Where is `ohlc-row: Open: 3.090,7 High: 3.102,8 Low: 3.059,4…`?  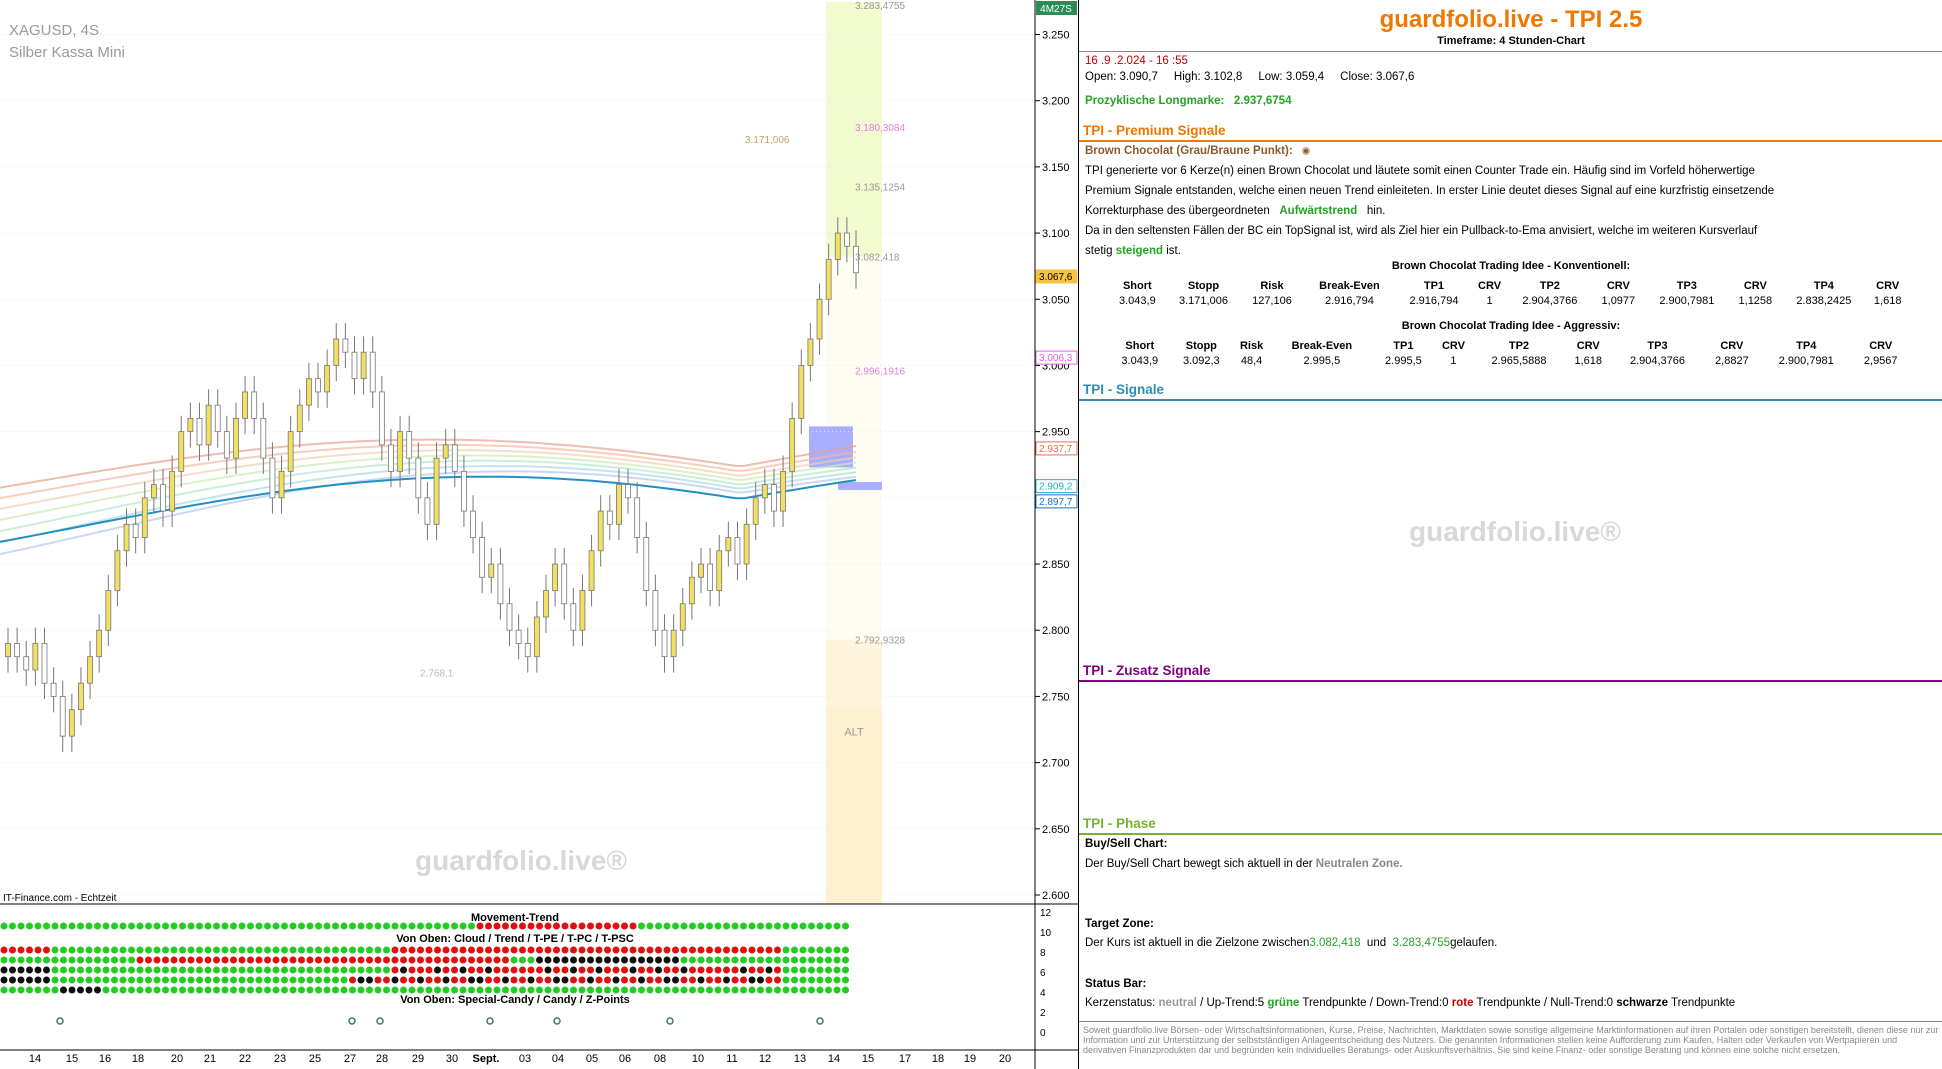
ohlc-row: Open: 3.090,7 High: 3.102,8 Low: 3.059,4… is located at coordinates (1249, 77).